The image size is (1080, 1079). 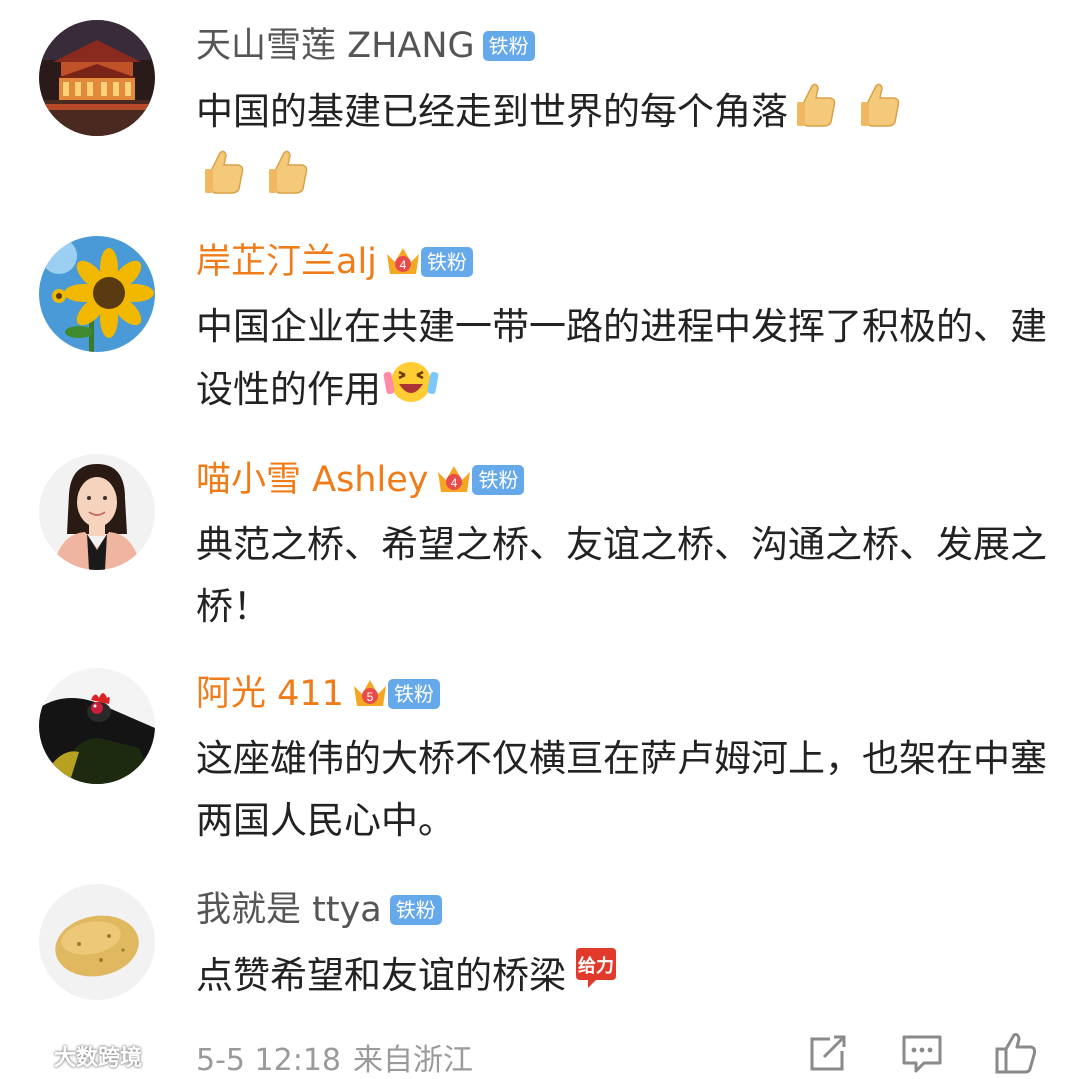 What do you see at coordinates (828, 1053) in the screenshot?
I see `share-icon` at bounding box center [828, 1053].